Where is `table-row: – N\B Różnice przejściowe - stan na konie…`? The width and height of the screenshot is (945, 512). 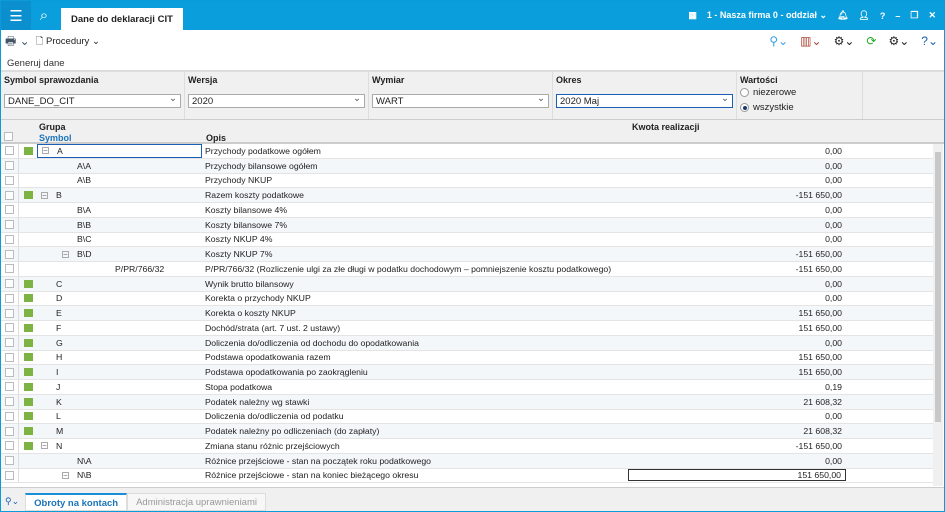
table-row: – N\B Różnice przejściowe - stan na konie… is located at coordinates (467, 476).